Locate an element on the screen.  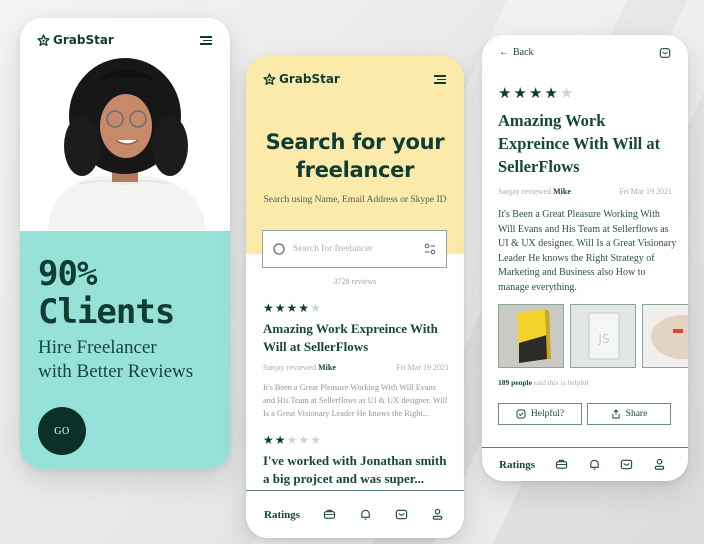
helpful-button: Helpful? is located at coordinates (540, 414).